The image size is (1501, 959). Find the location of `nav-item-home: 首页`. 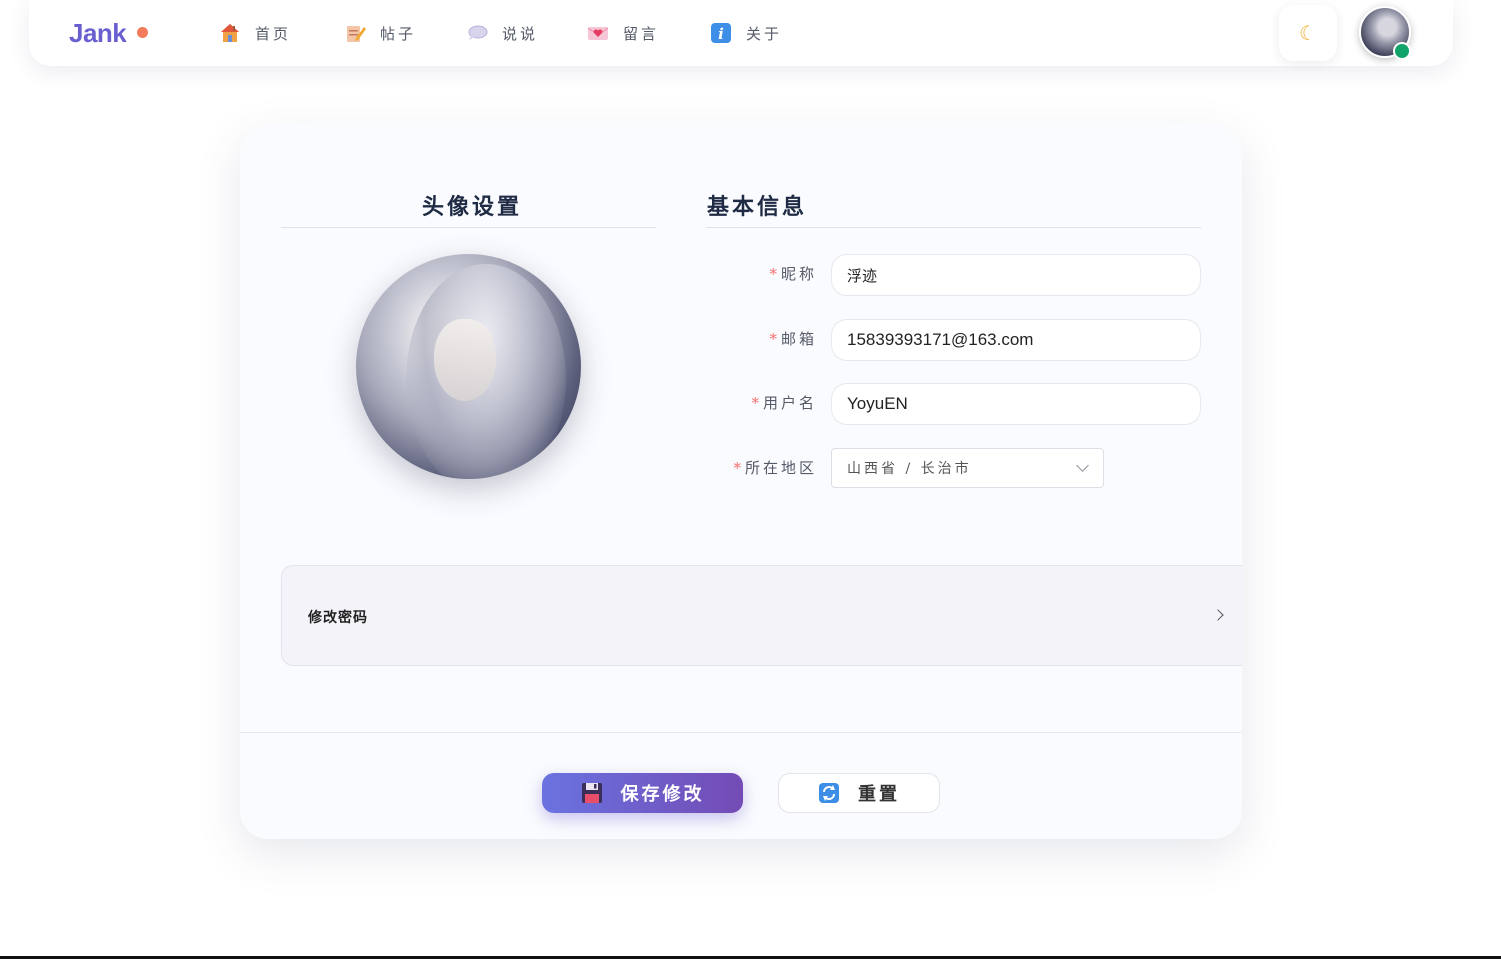

nav-item-home: 首页 is located at coordinates (255, 33).